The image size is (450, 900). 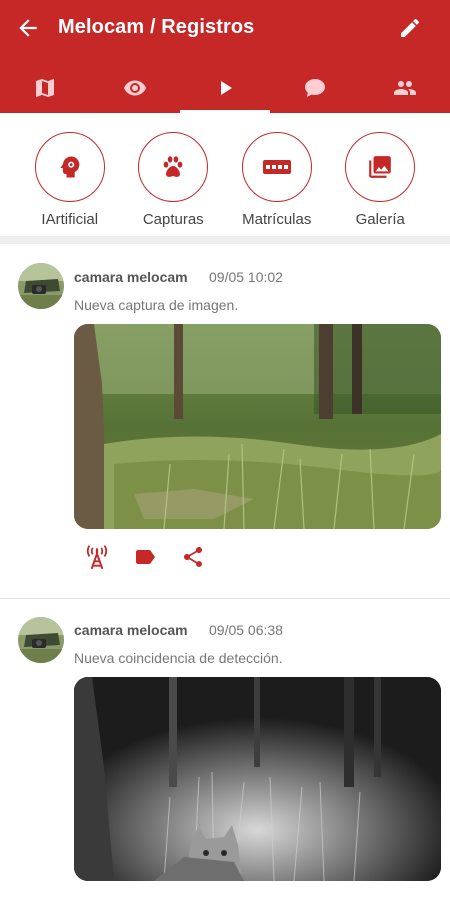 What do you see at coordinates (225, 240) in the screenshot?
I see `section-divider` at bounding box center [225, 240].